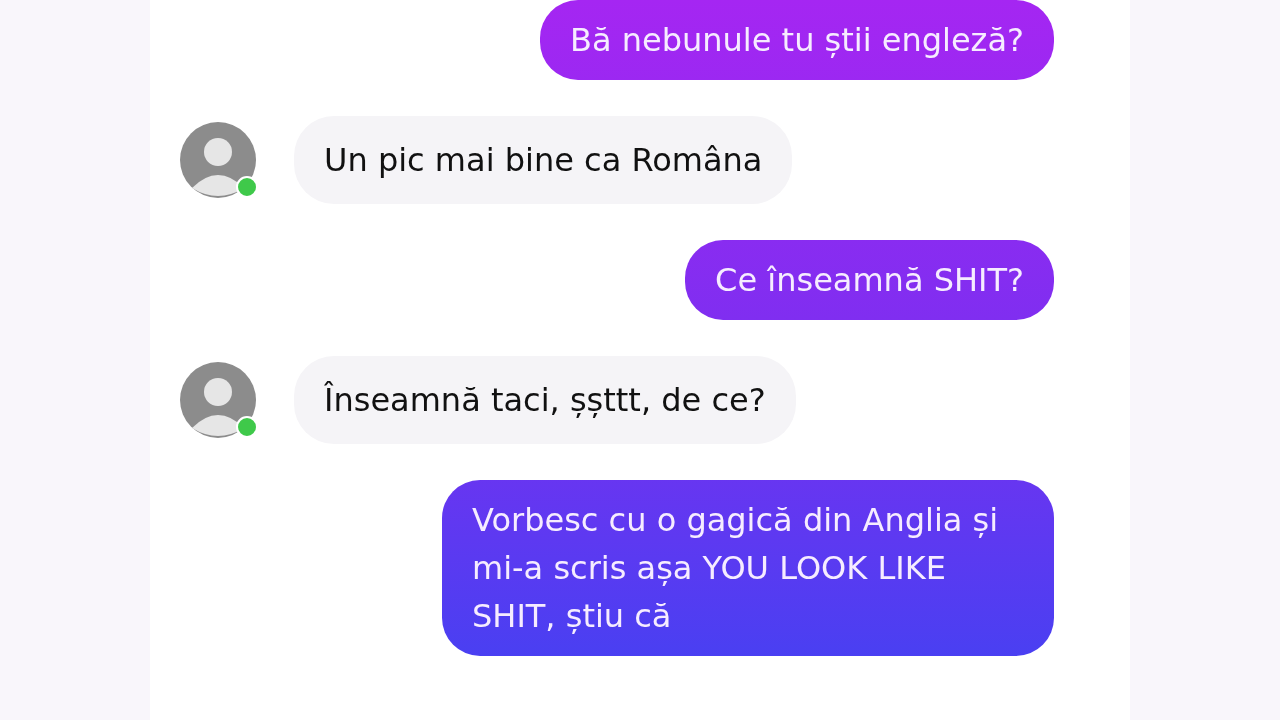 This screenshot has width=1280, height=720. What do you see at coordinates (796, 40) in the screenshot?
I see `message-bubble: Bă nebunule tu știi engleză?` at bounding box center [796, 40].